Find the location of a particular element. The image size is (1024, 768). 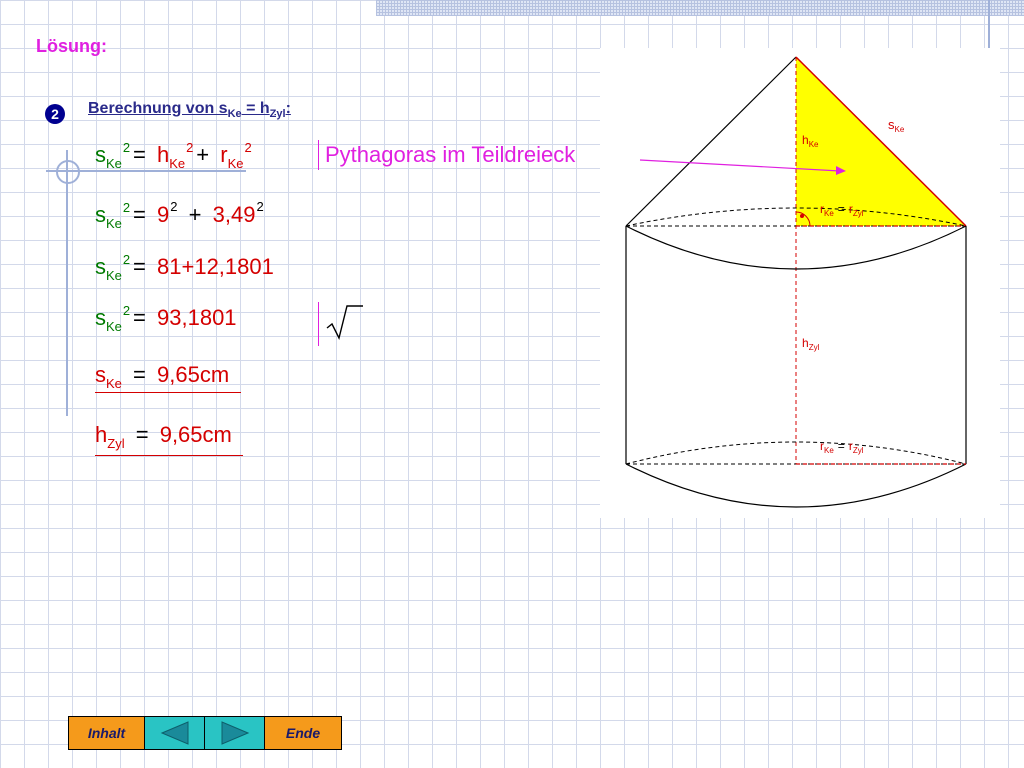

next-button is located at coordinates (235, 733).